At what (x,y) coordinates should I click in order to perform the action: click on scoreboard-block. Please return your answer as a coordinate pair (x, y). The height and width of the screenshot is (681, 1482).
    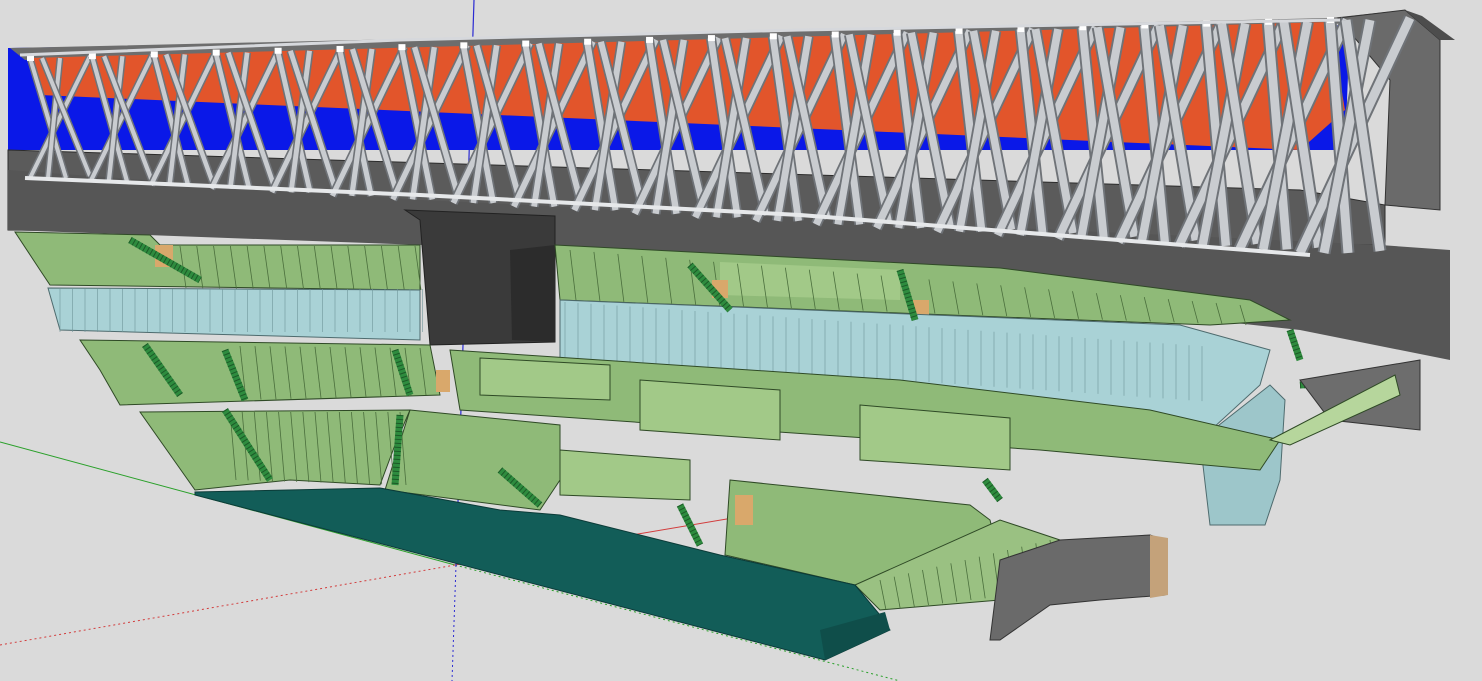
    Looking at the image, I should click on (479, 277).